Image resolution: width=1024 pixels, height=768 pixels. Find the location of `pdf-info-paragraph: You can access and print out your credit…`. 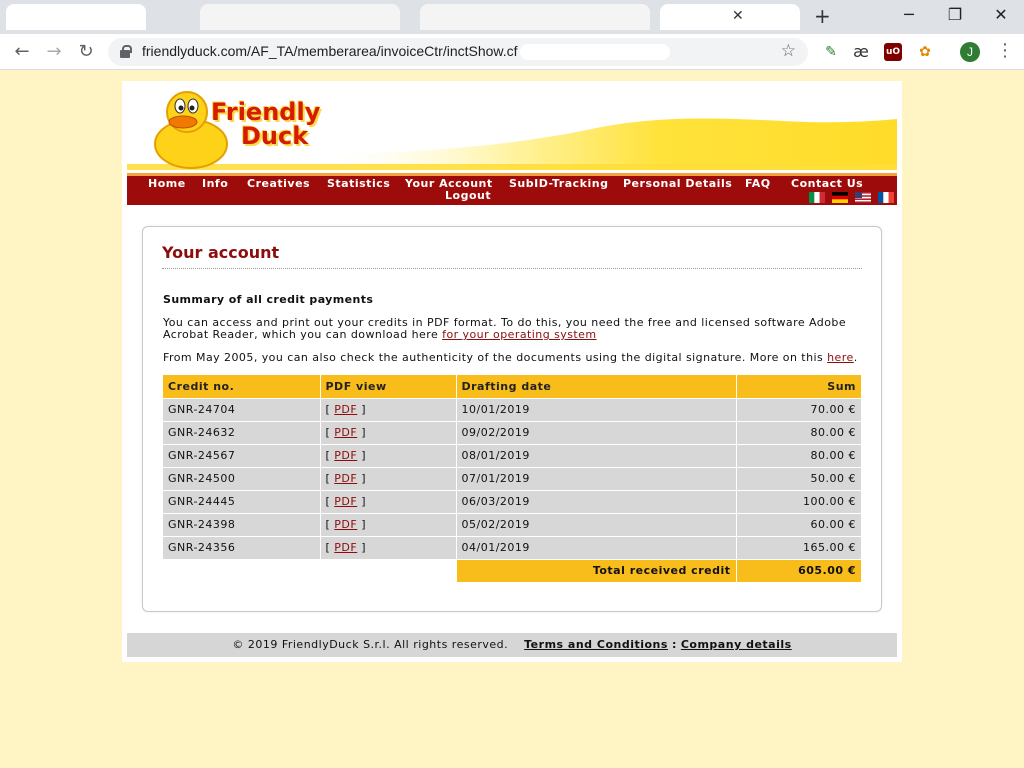

pdf-info-paragraph: You can access and print out your credit… is located at coordinates (513, 329).